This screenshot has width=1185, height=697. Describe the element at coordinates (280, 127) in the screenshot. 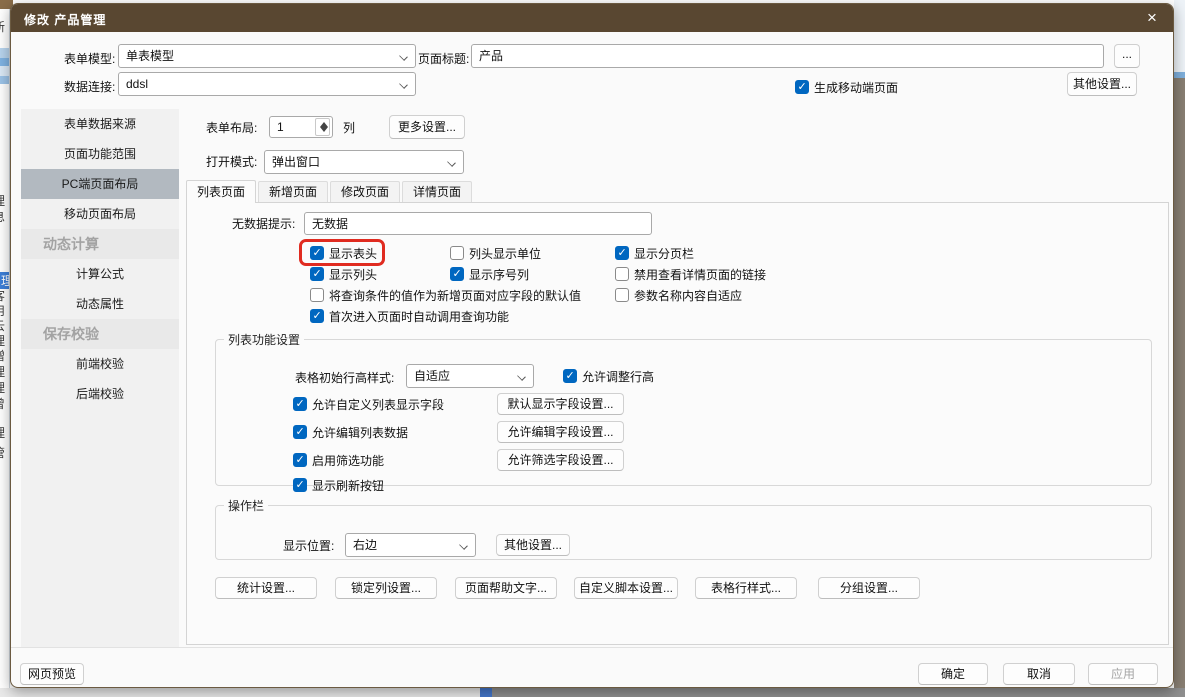

I see `form-layout-value: 1` at that location.